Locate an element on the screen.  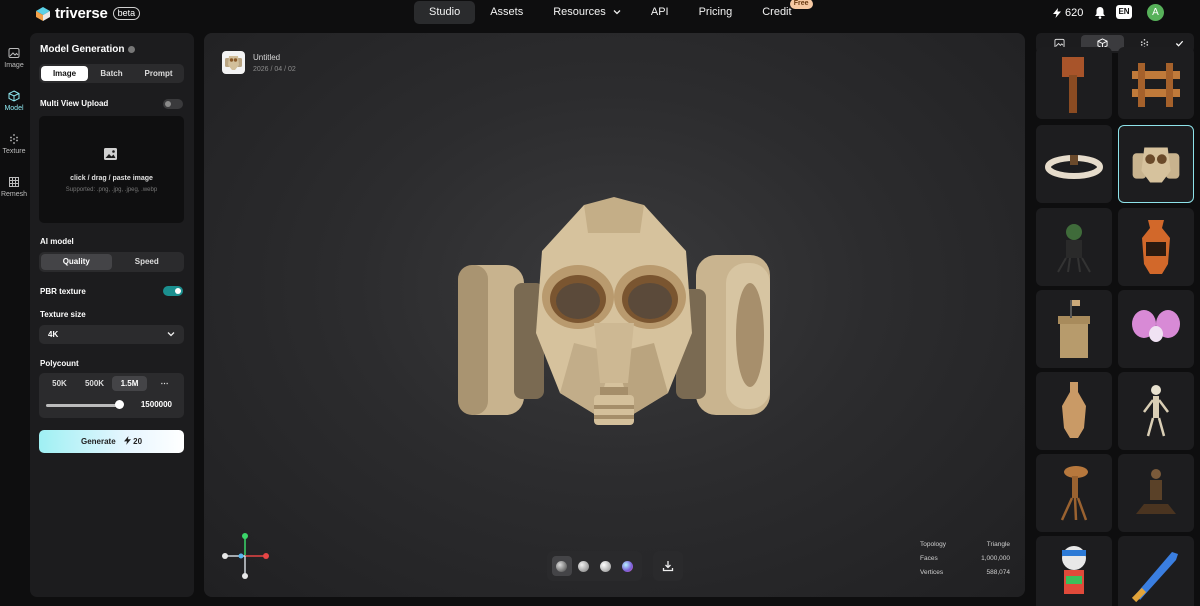
stat-label: Topology is located at coordinates (933, 544).